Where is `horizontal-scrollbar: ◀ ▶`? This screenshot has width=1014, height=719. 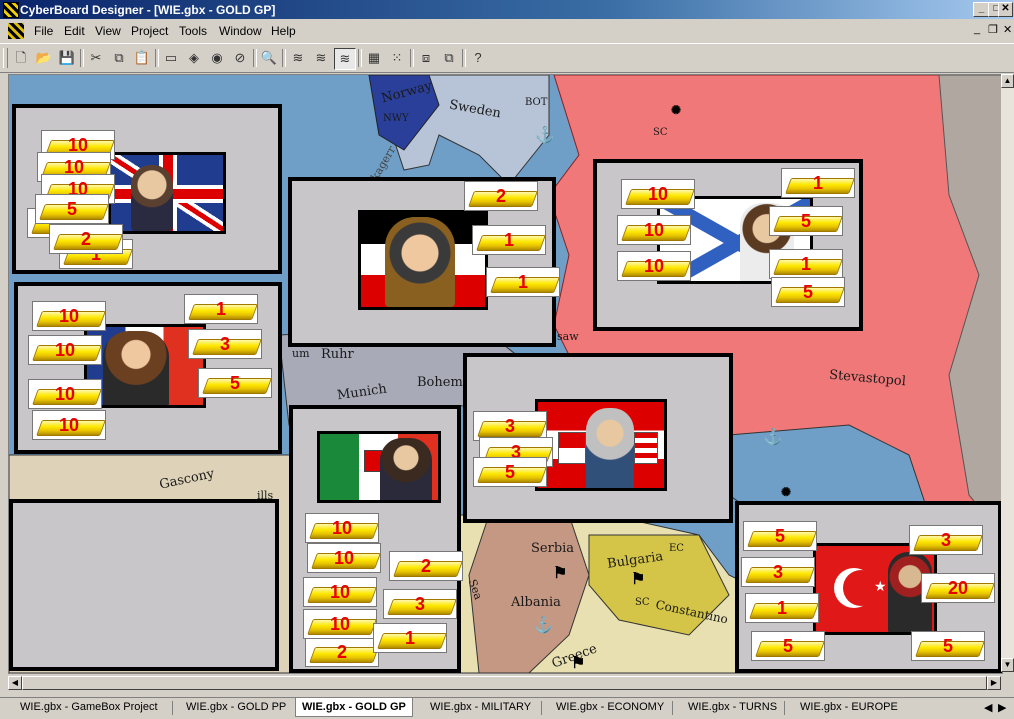
horizontal-scrollbar: ◀ ▶ is located at coordinates (504, 683).